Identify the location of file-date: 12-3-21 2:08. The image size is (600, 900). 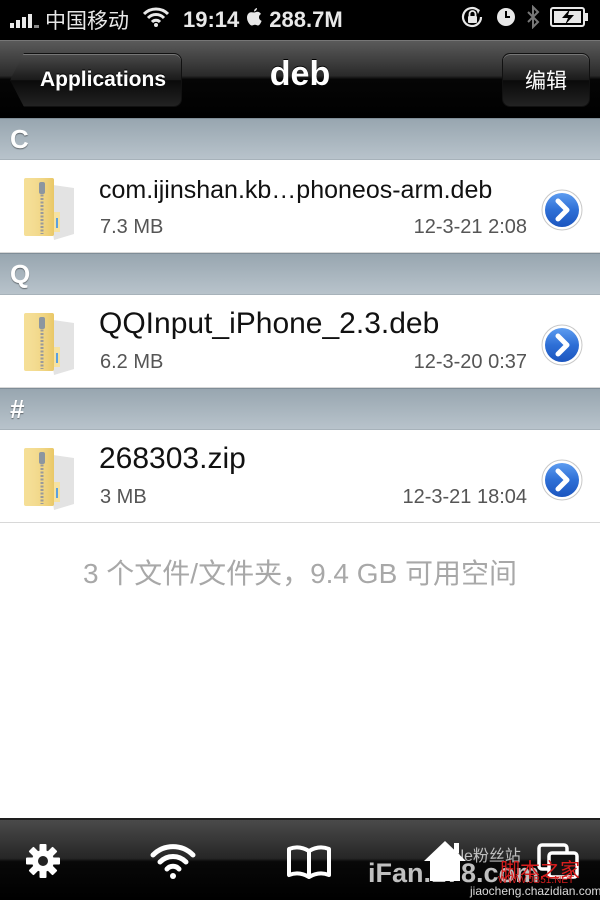
(470, 227).